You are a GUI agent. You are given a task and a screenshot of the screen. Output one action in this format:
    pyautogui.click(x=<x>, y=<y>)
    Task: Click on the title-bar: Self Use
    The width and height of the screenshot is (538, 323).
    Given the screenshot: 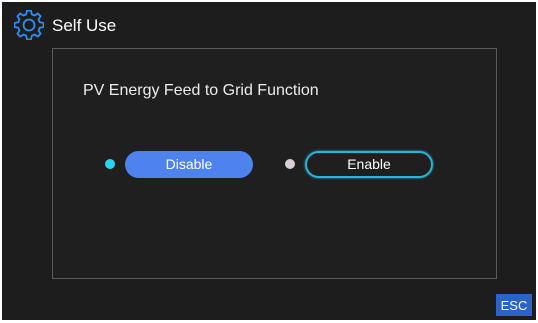 What is the action you would take?
    pyautogui.click(x=269, y=24)
    